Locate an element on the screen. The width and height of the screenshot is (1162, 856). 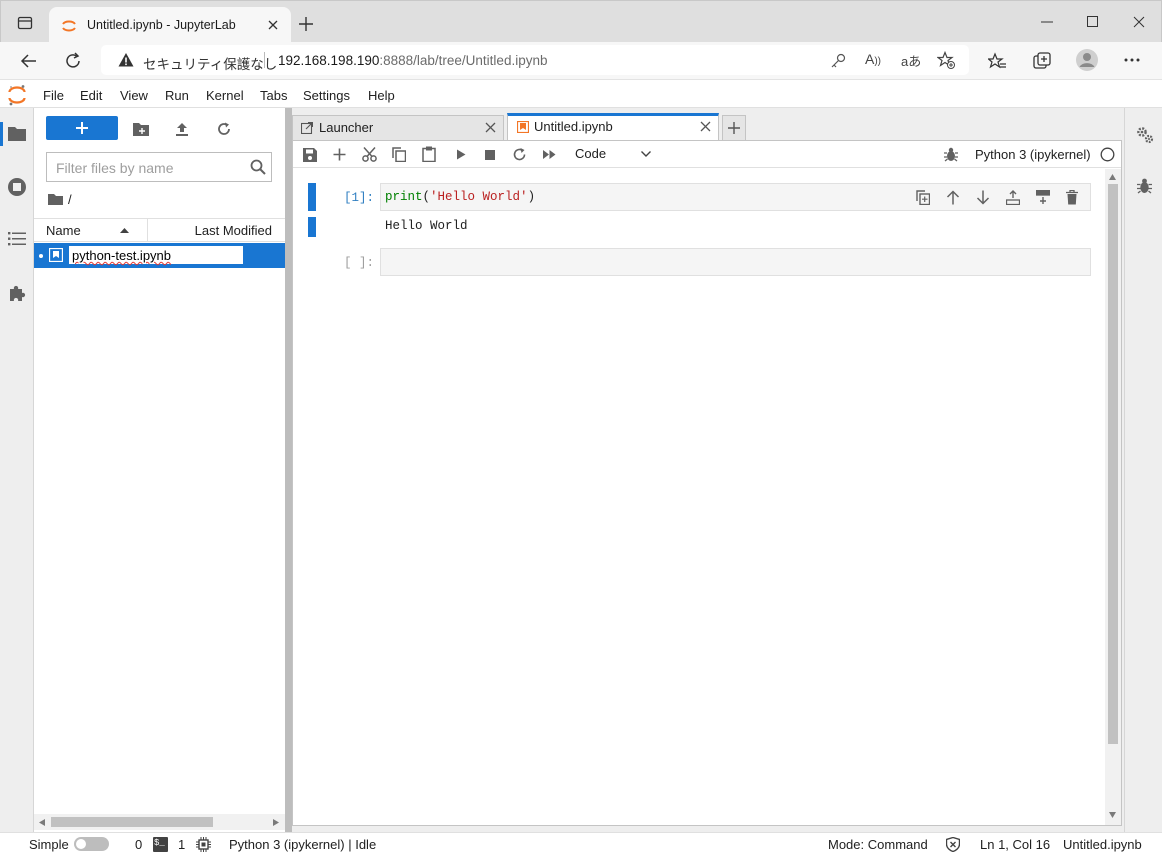
translate-icon: aあ is located at coordinates (911, 60).